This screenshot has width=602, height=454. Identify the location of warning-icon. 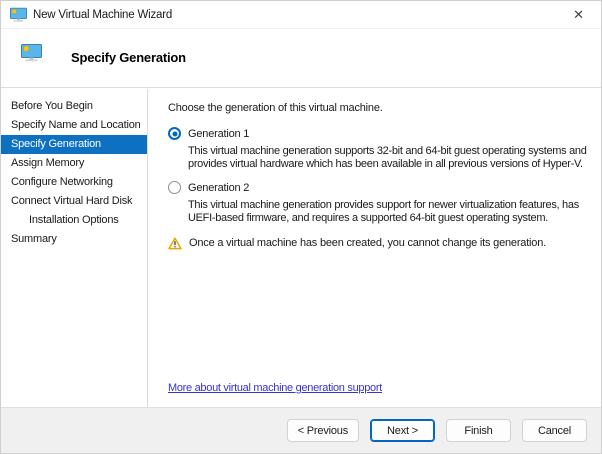
(175, 243).